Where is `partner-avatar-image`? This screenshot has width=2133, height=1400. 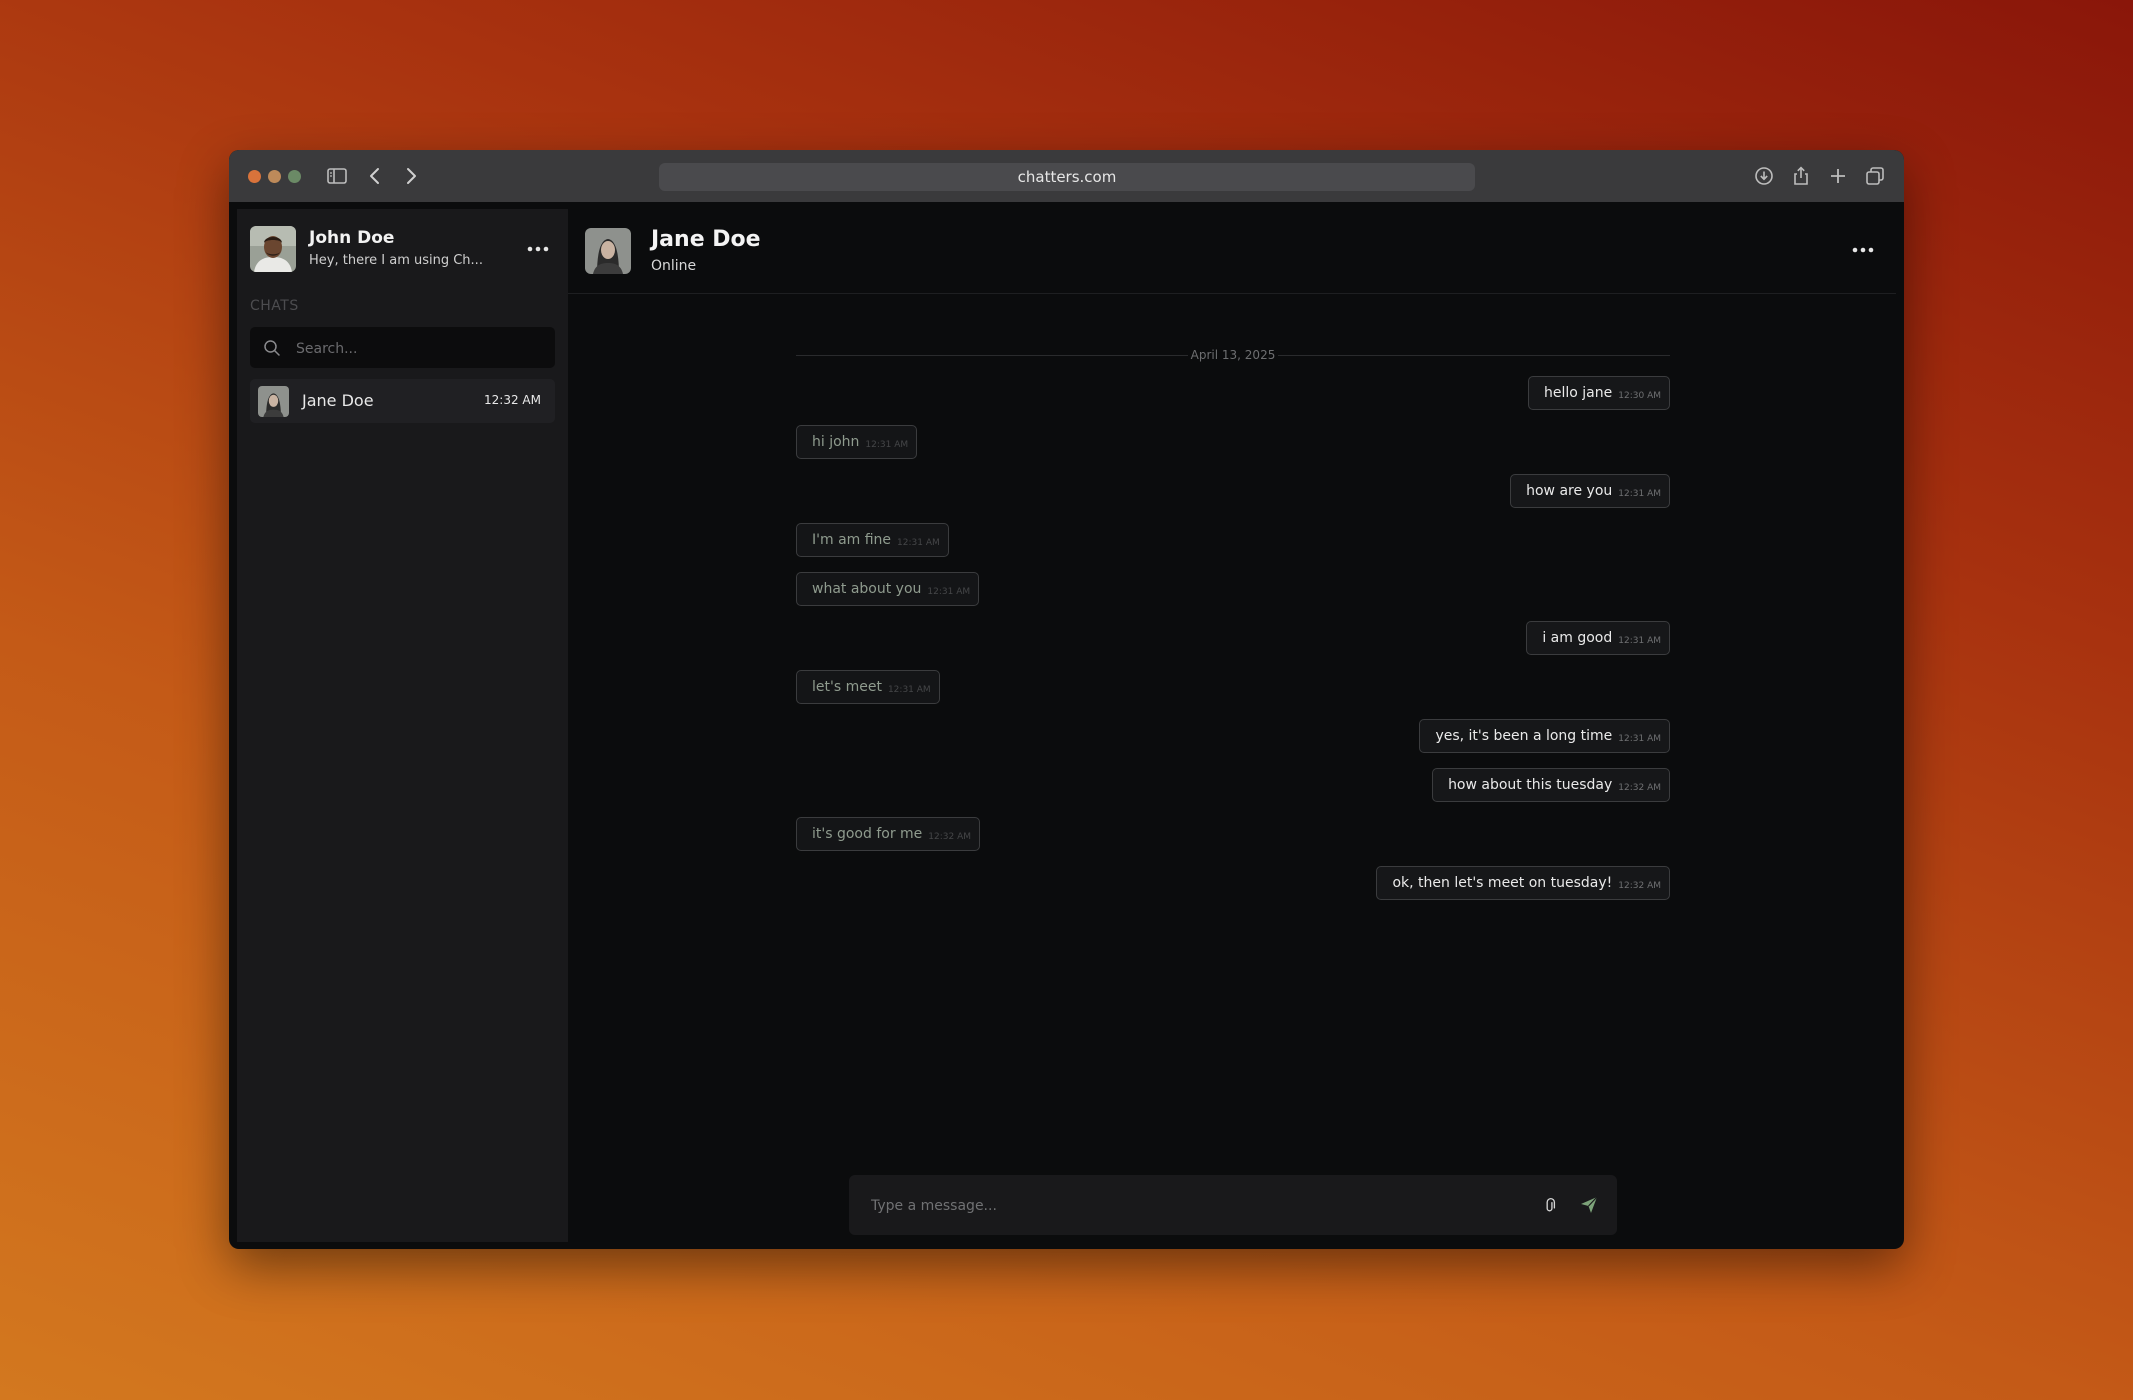
partner-avatar-image is located at coordinates (608, 251).